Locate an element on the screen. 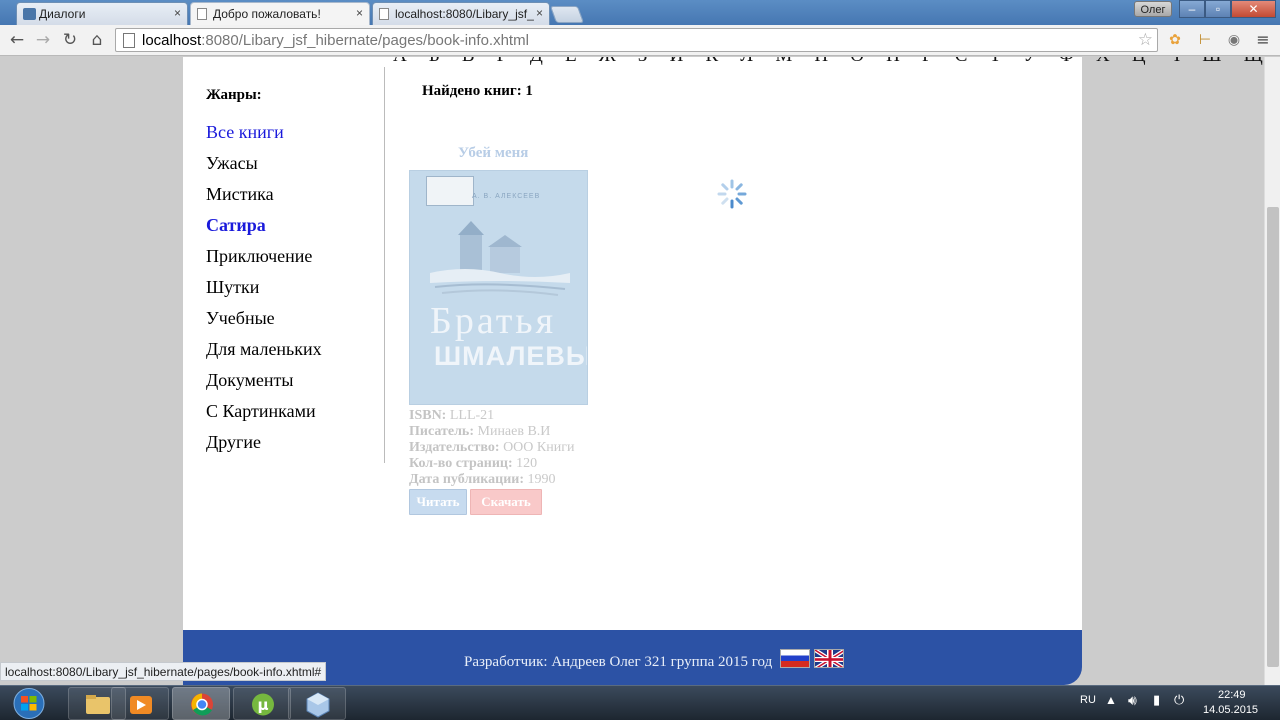 Image resolution: width=1280 pixels, height=720 pixels. tab-label: Добро пожаловать! is located at coordinates (267, 14).